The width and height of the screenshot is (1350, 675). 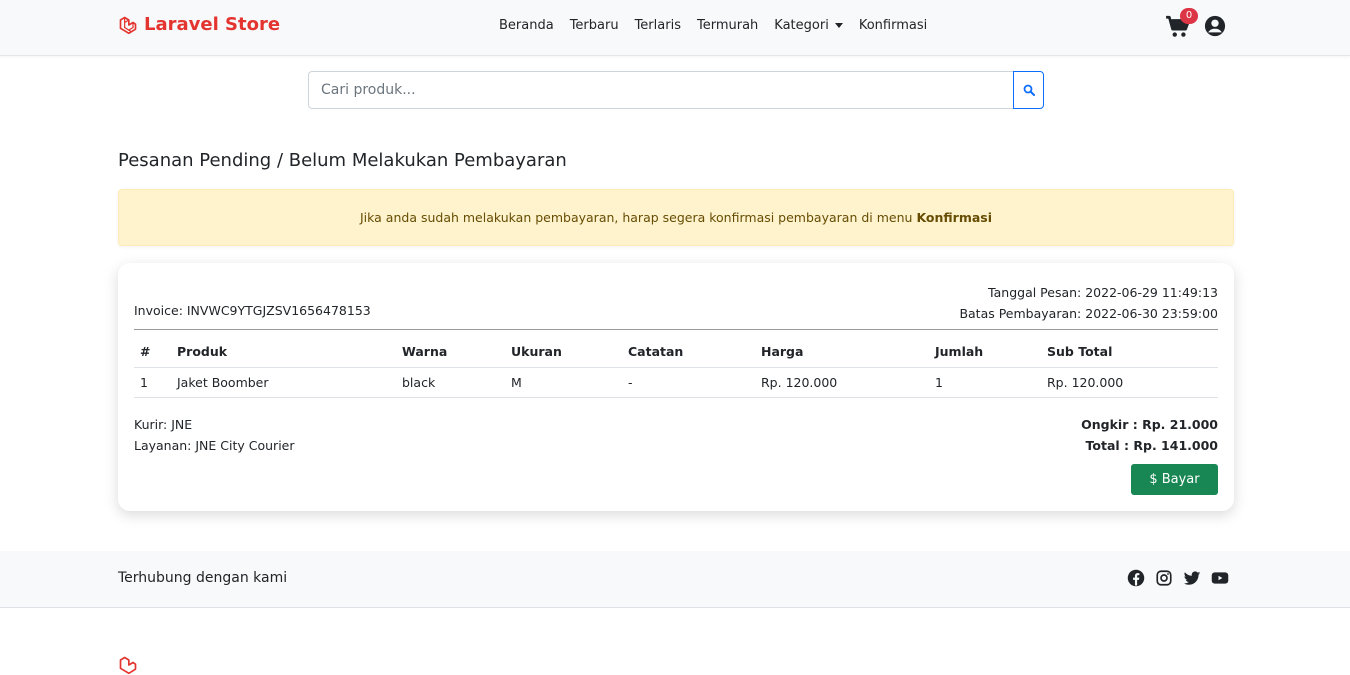 What do you see at coordinates (893, 25) in the screenshot?
I see `nav-konfirmasi: Konfirmasi` at bounding box center [893, 25].